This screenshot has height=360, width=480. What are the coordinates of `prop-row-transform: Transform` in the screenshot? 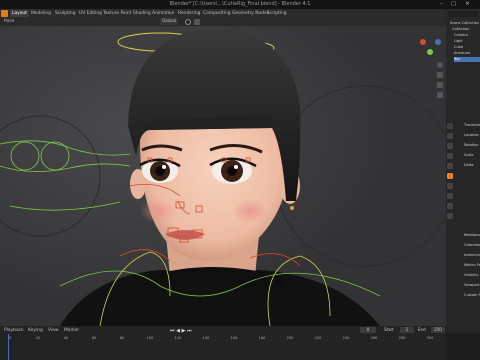 It's located at (472, 125).